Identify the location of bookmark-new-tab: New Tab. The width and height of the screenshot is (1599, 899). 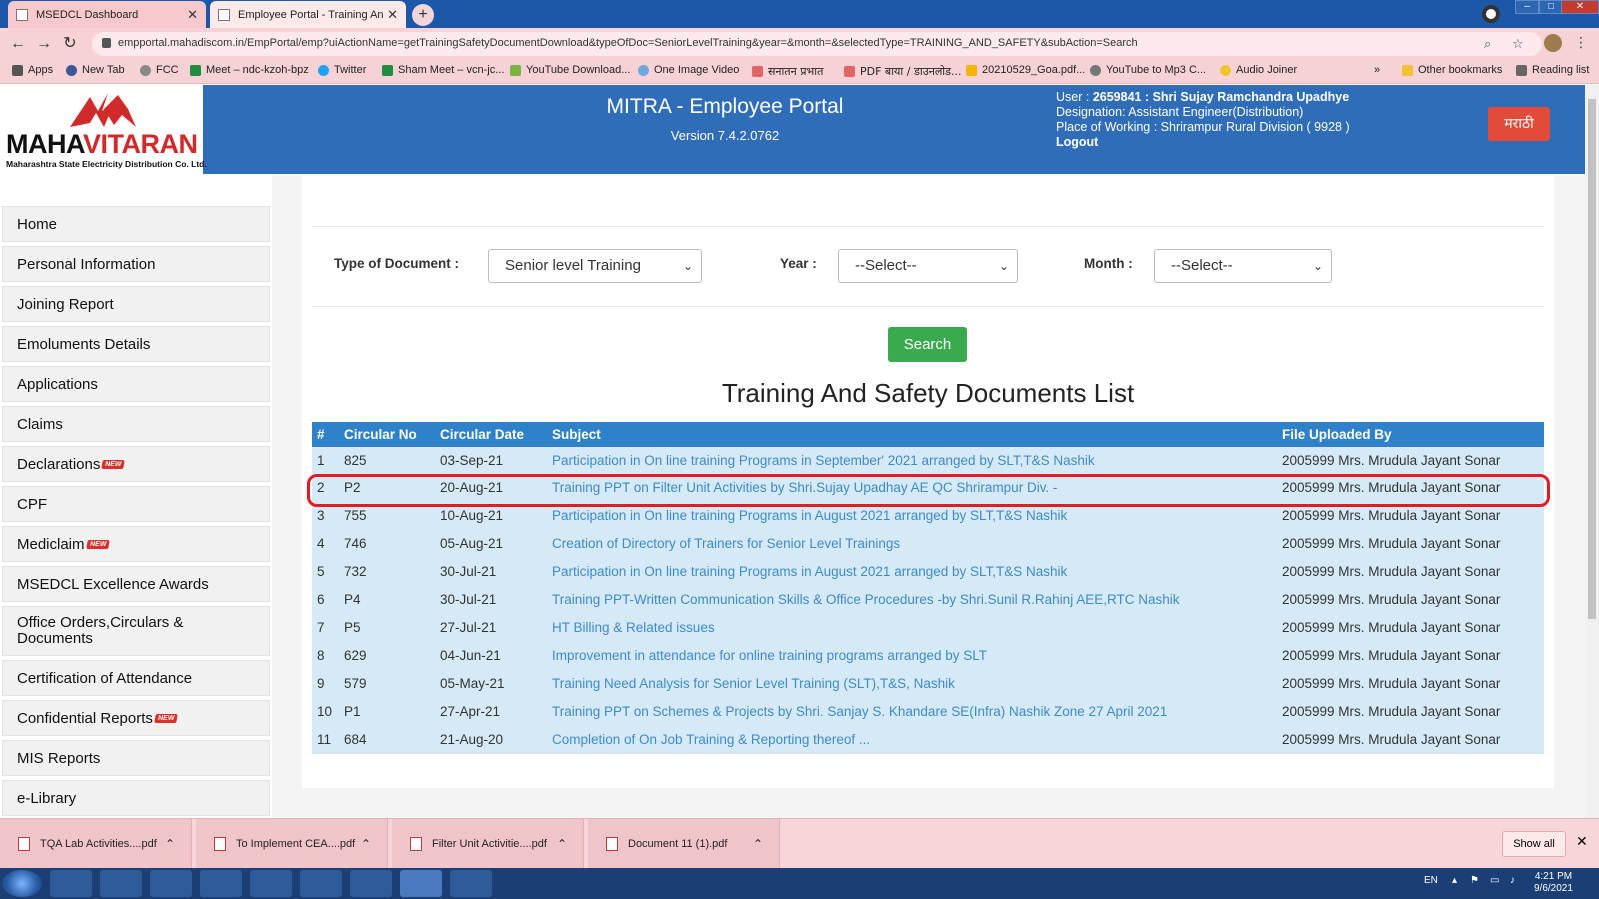
(95, 70).